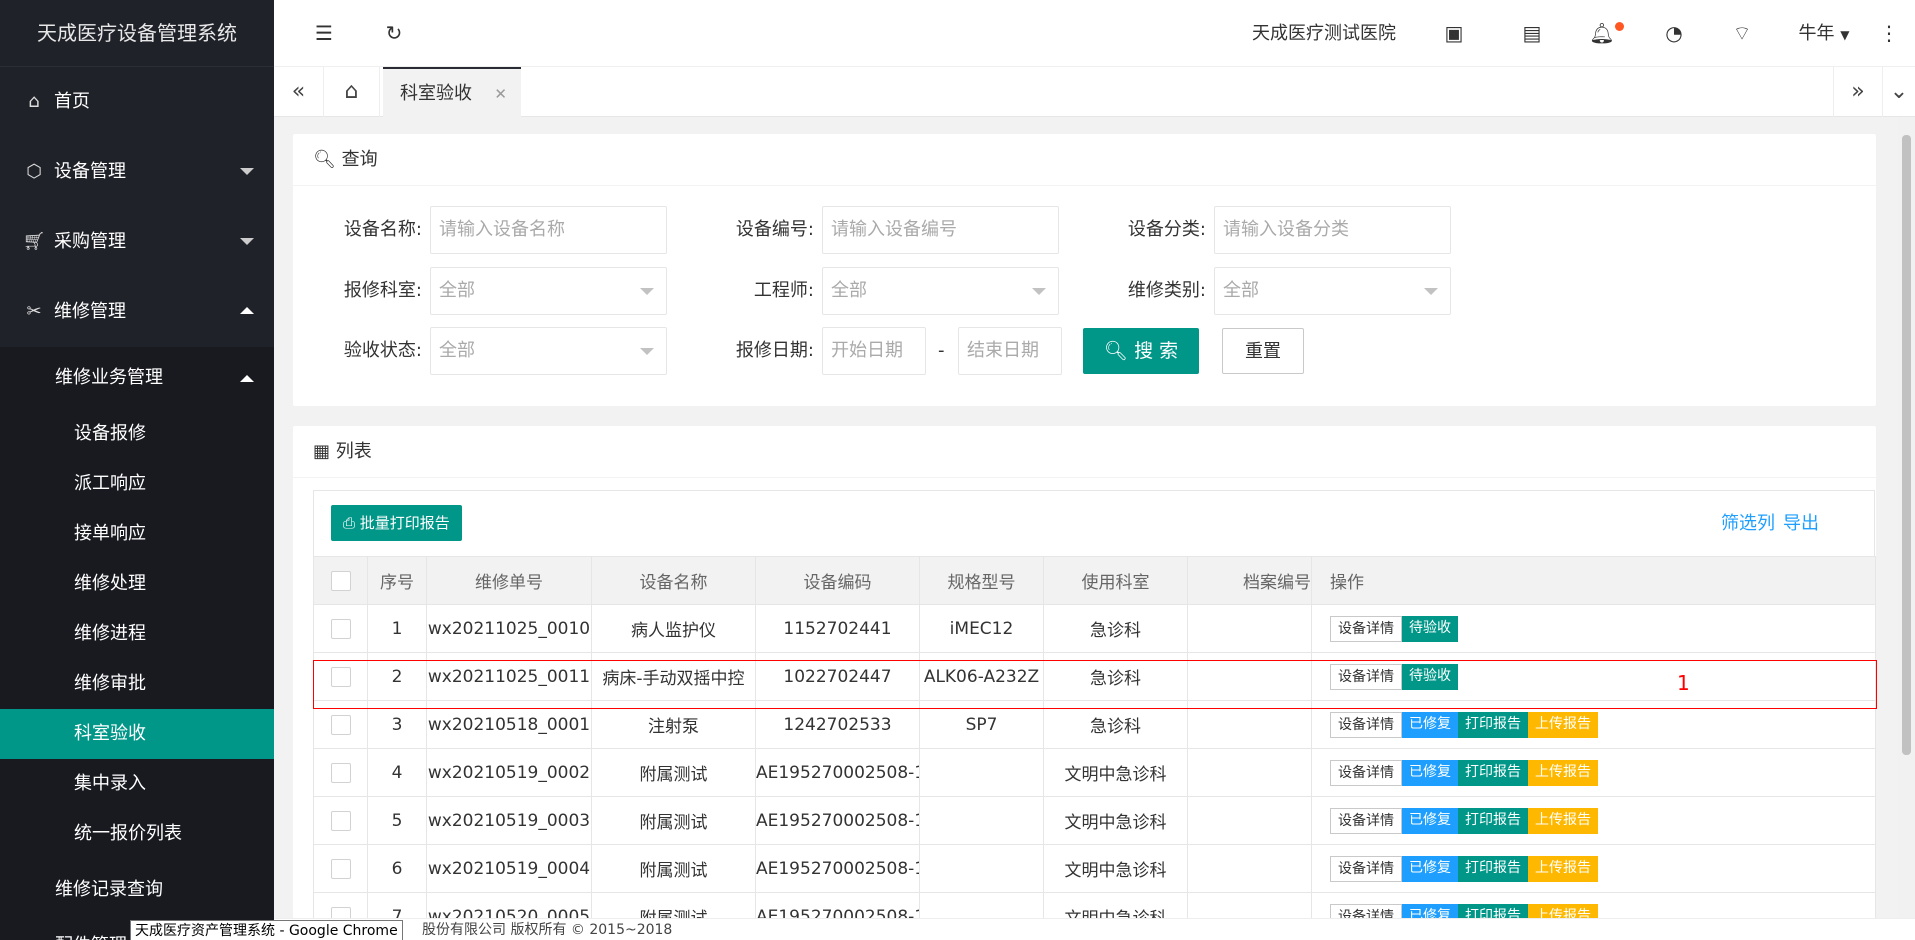  What do you see at coordinates (137, 584) in the screenshot?
I see `nav-sub-item: 维修处理` at bounding box center [137, 584].